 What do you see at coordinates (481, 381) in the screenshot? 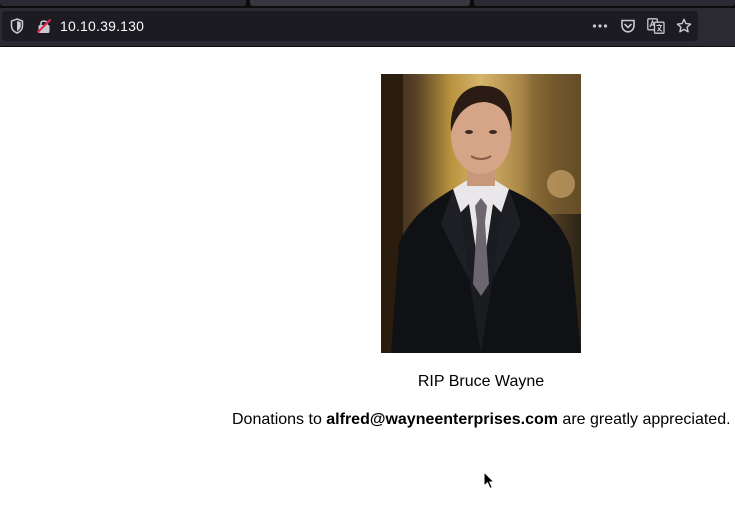
I see `memorial-caption: RIP Bruce Wayne` at bounding box center [481, 381].